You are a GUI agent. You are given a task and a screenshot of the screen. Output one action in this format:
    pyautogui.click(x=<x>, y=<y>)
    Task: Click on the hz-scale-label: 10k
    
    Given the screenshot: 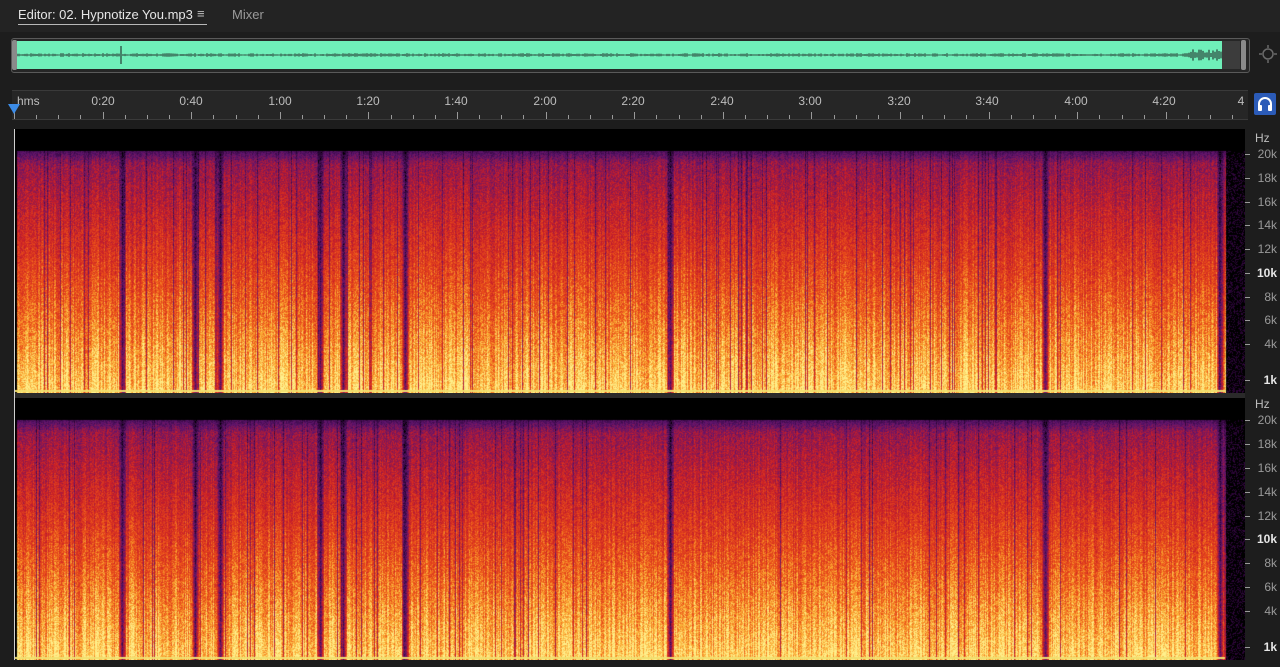 What is the action you would take?
    pyautogui.click(x=1266, y=539)
    